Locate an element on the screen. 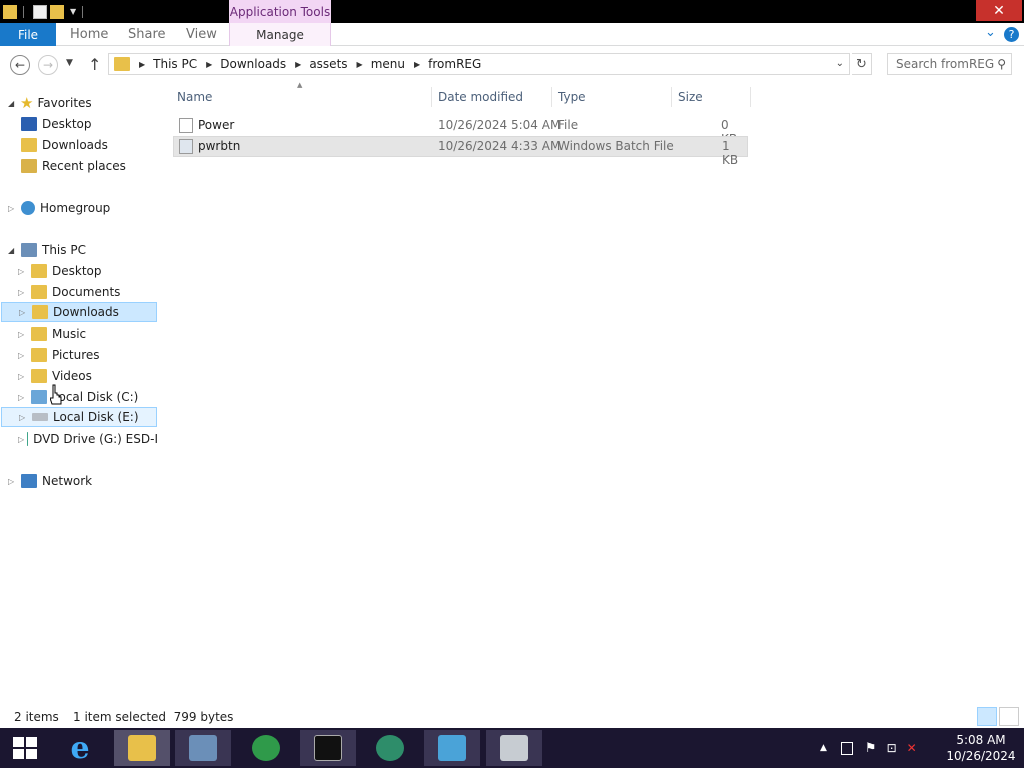 This screenshot has height=768, width=1024. nav-pc-videos: ▷ Videos is located at coordinates (88, 376).